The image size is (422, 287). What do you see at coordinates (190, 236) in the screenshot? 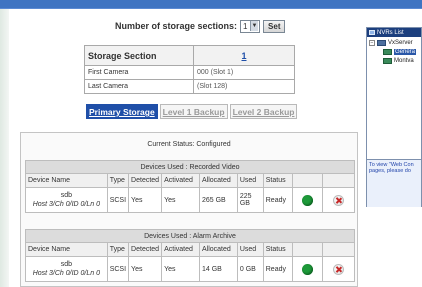
I see `group-title: Devices Used : Alarm Archive` at bounding box center [190, 236].